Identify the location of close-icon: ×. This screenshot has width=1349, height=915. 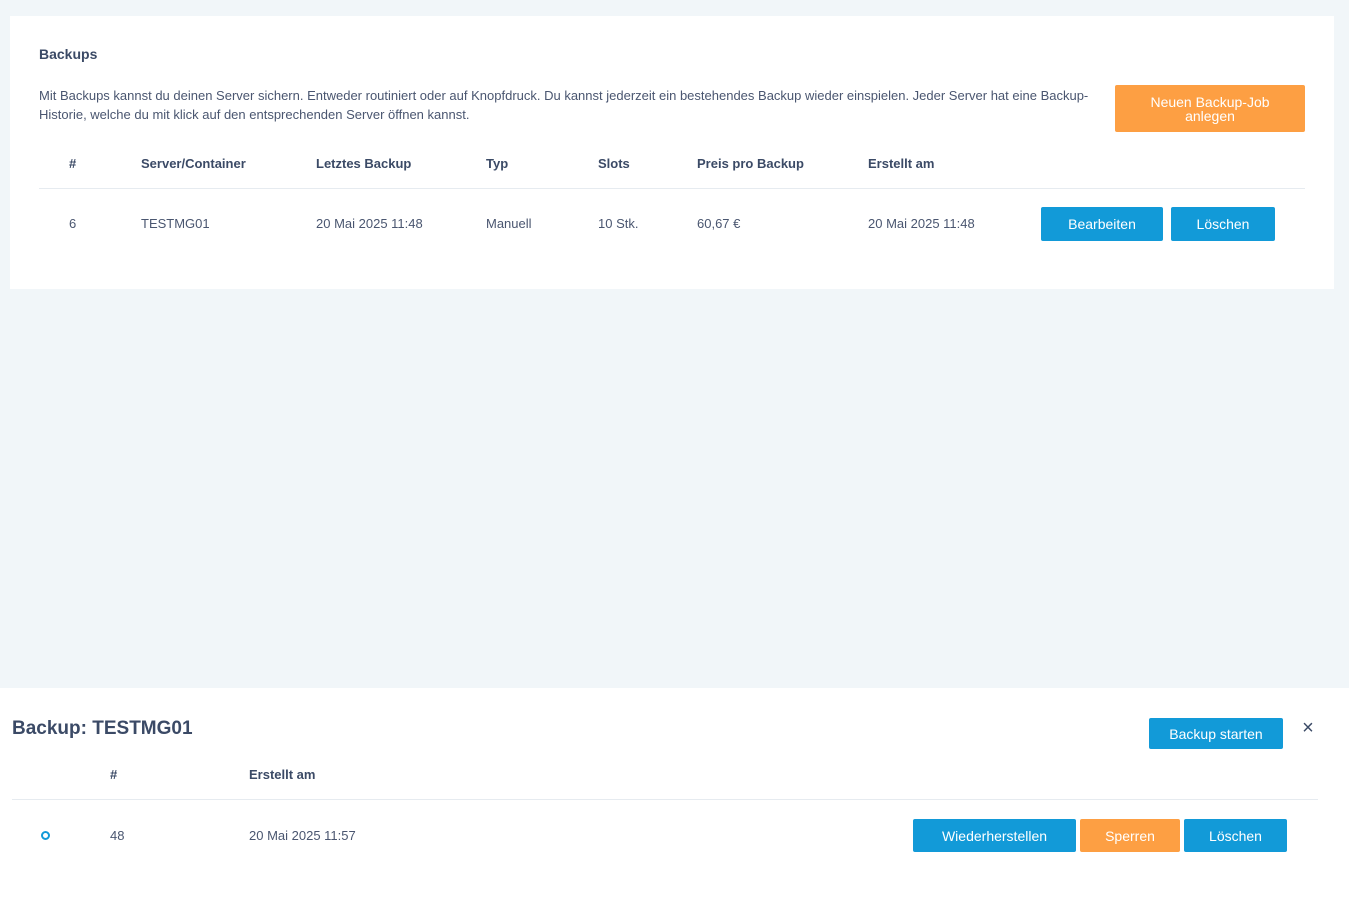
(1308, 728).